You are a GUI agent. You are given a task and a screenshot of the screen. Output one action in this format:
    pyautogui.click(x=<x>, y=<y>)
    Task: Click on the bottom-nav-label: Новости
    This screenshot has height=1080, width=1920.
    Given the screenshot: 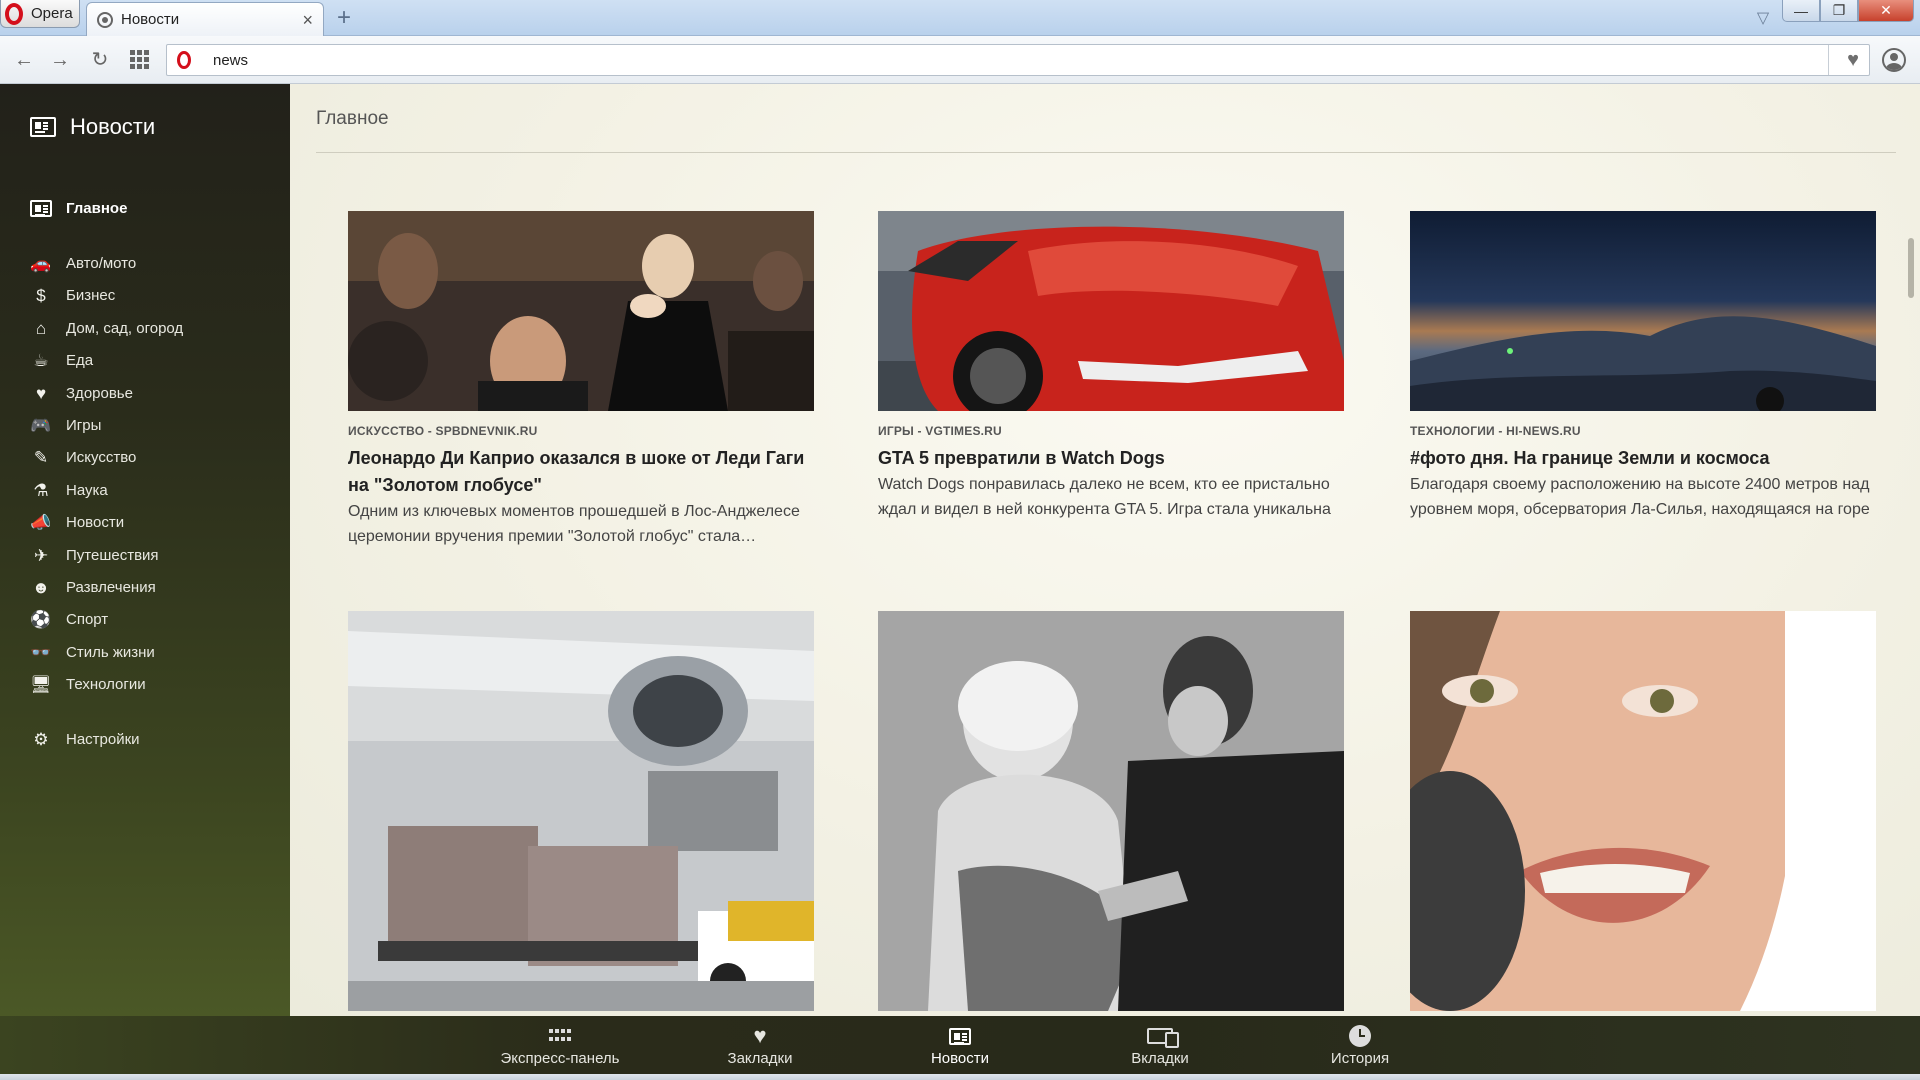 What is the action you would take?
    pyautogui.click(x=960, y=1058)
    